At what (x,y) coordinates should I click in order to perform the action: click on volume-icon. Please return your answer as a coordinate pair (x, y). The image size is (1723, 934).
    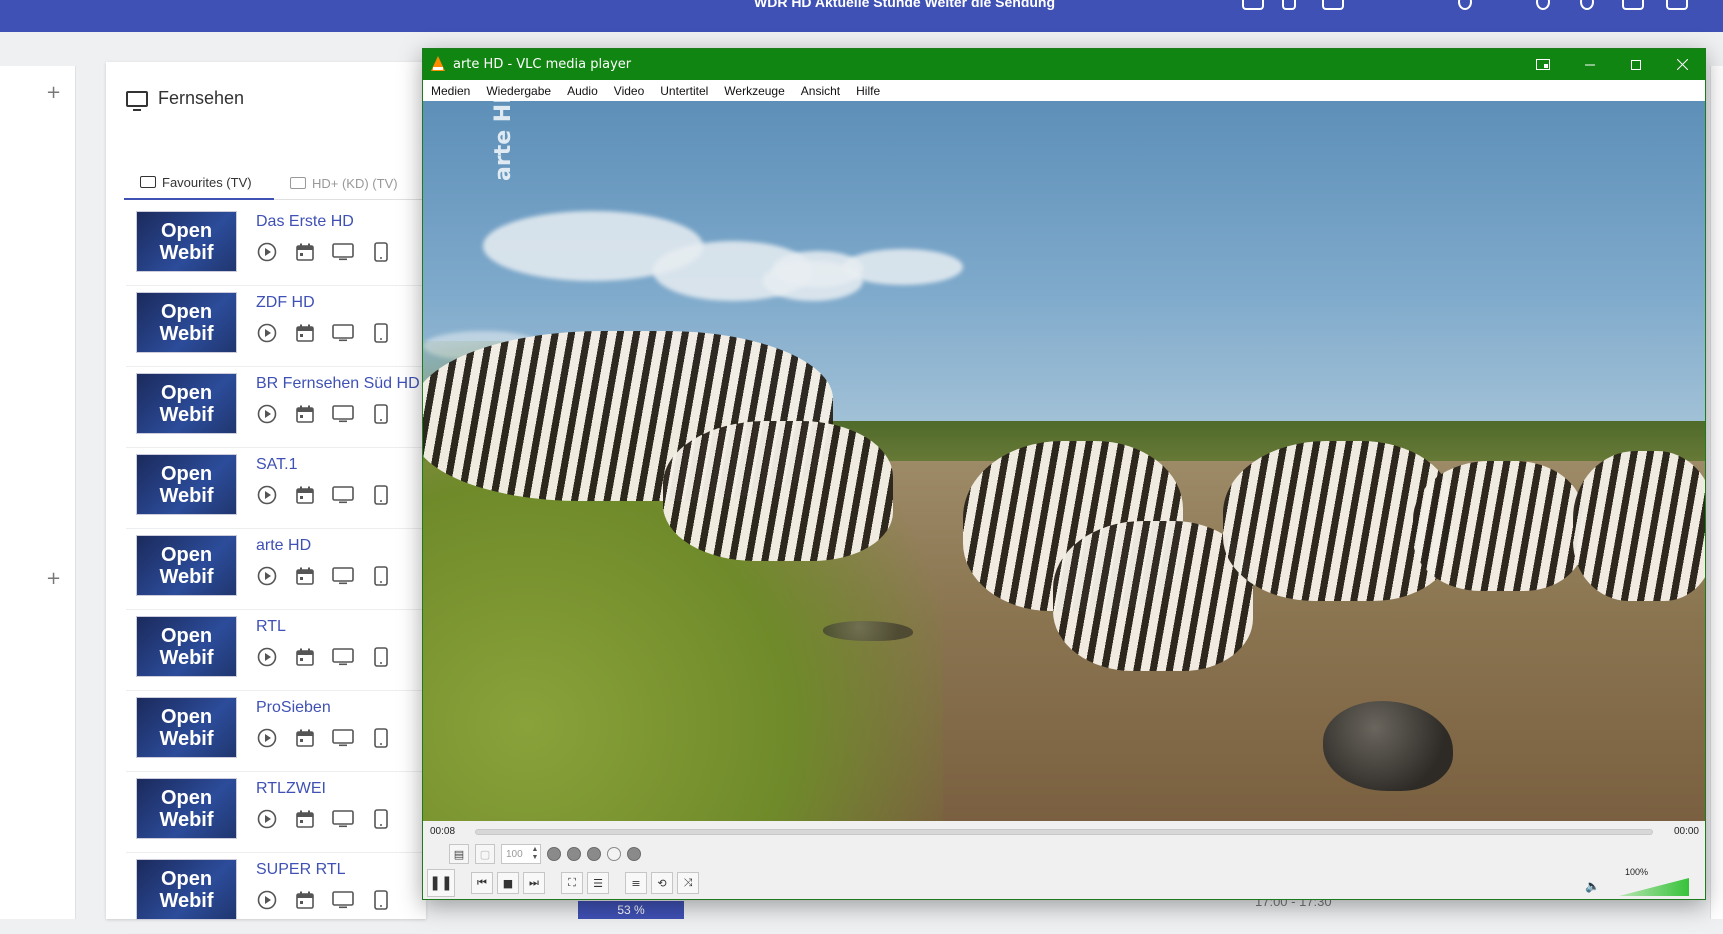
    Looking at the image, I should click on (1333, 5).